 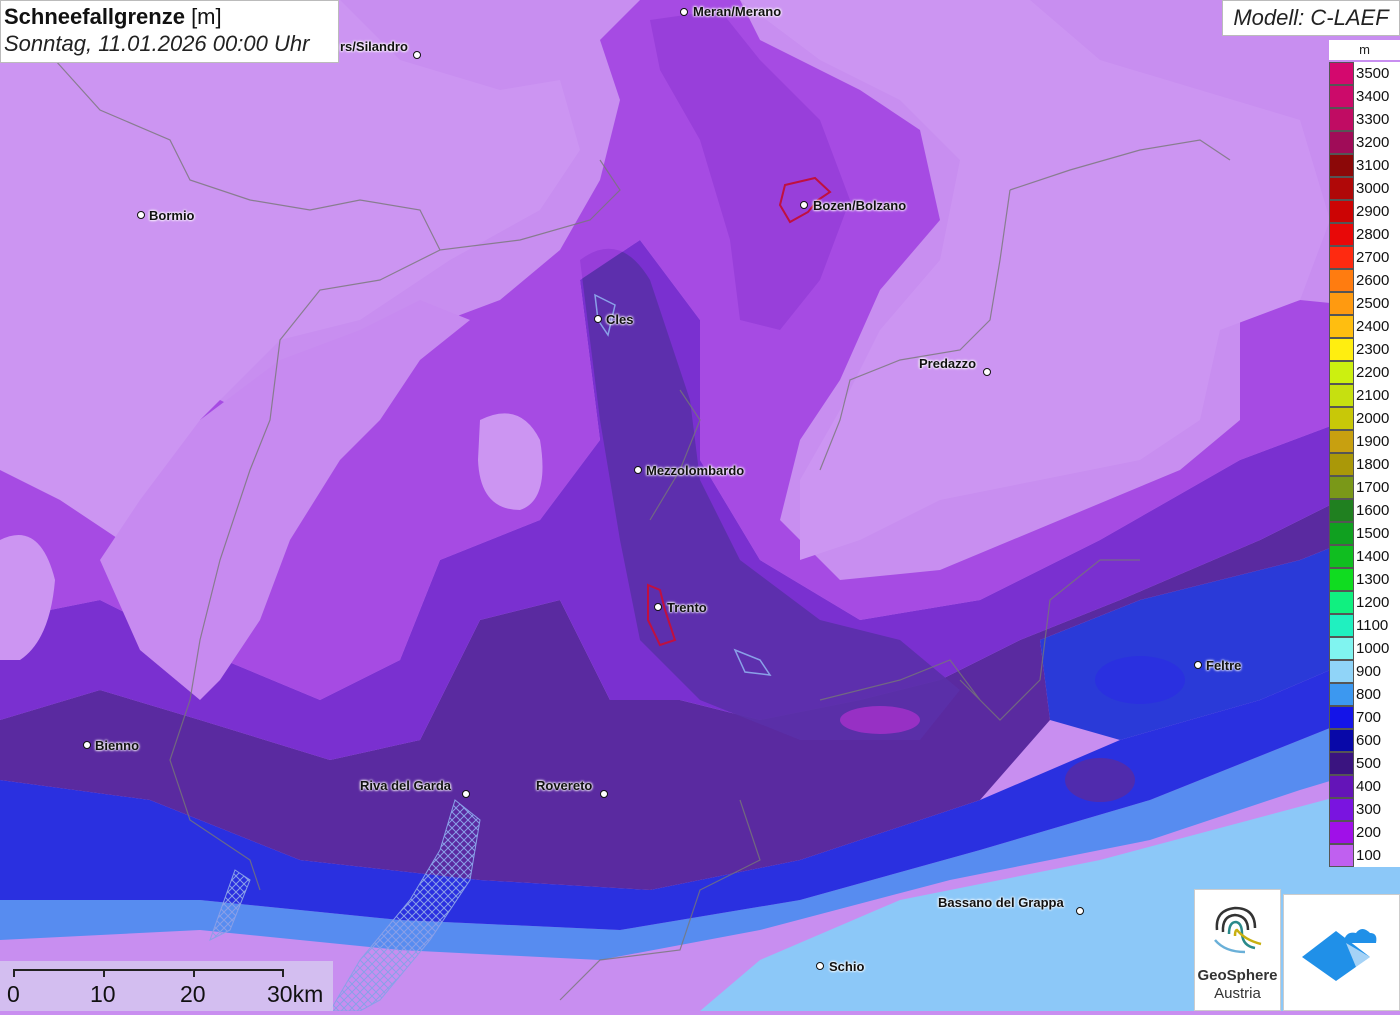 What do you see at coordinates (1377, 372) in the screenshot?
I see `legend-label: 2200` at bounding box center [1377, 372].